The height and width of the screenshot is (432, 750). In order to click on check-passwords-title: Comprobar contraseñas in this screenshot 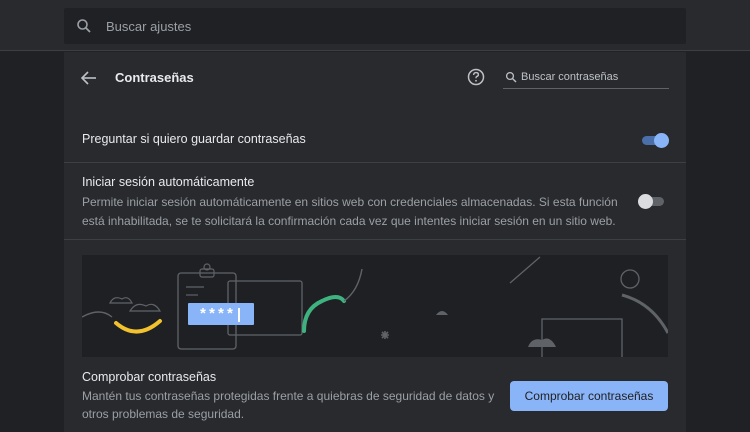, I will do `click(149, 377)`.